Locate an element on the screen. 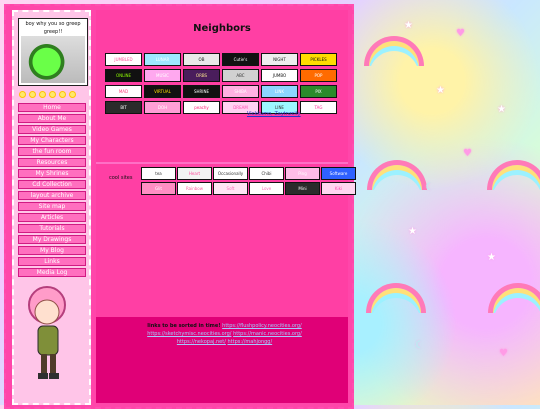 This screenshot has width=540, height=409. neighbor-button-3: OB is located at coordinates (201, 59).